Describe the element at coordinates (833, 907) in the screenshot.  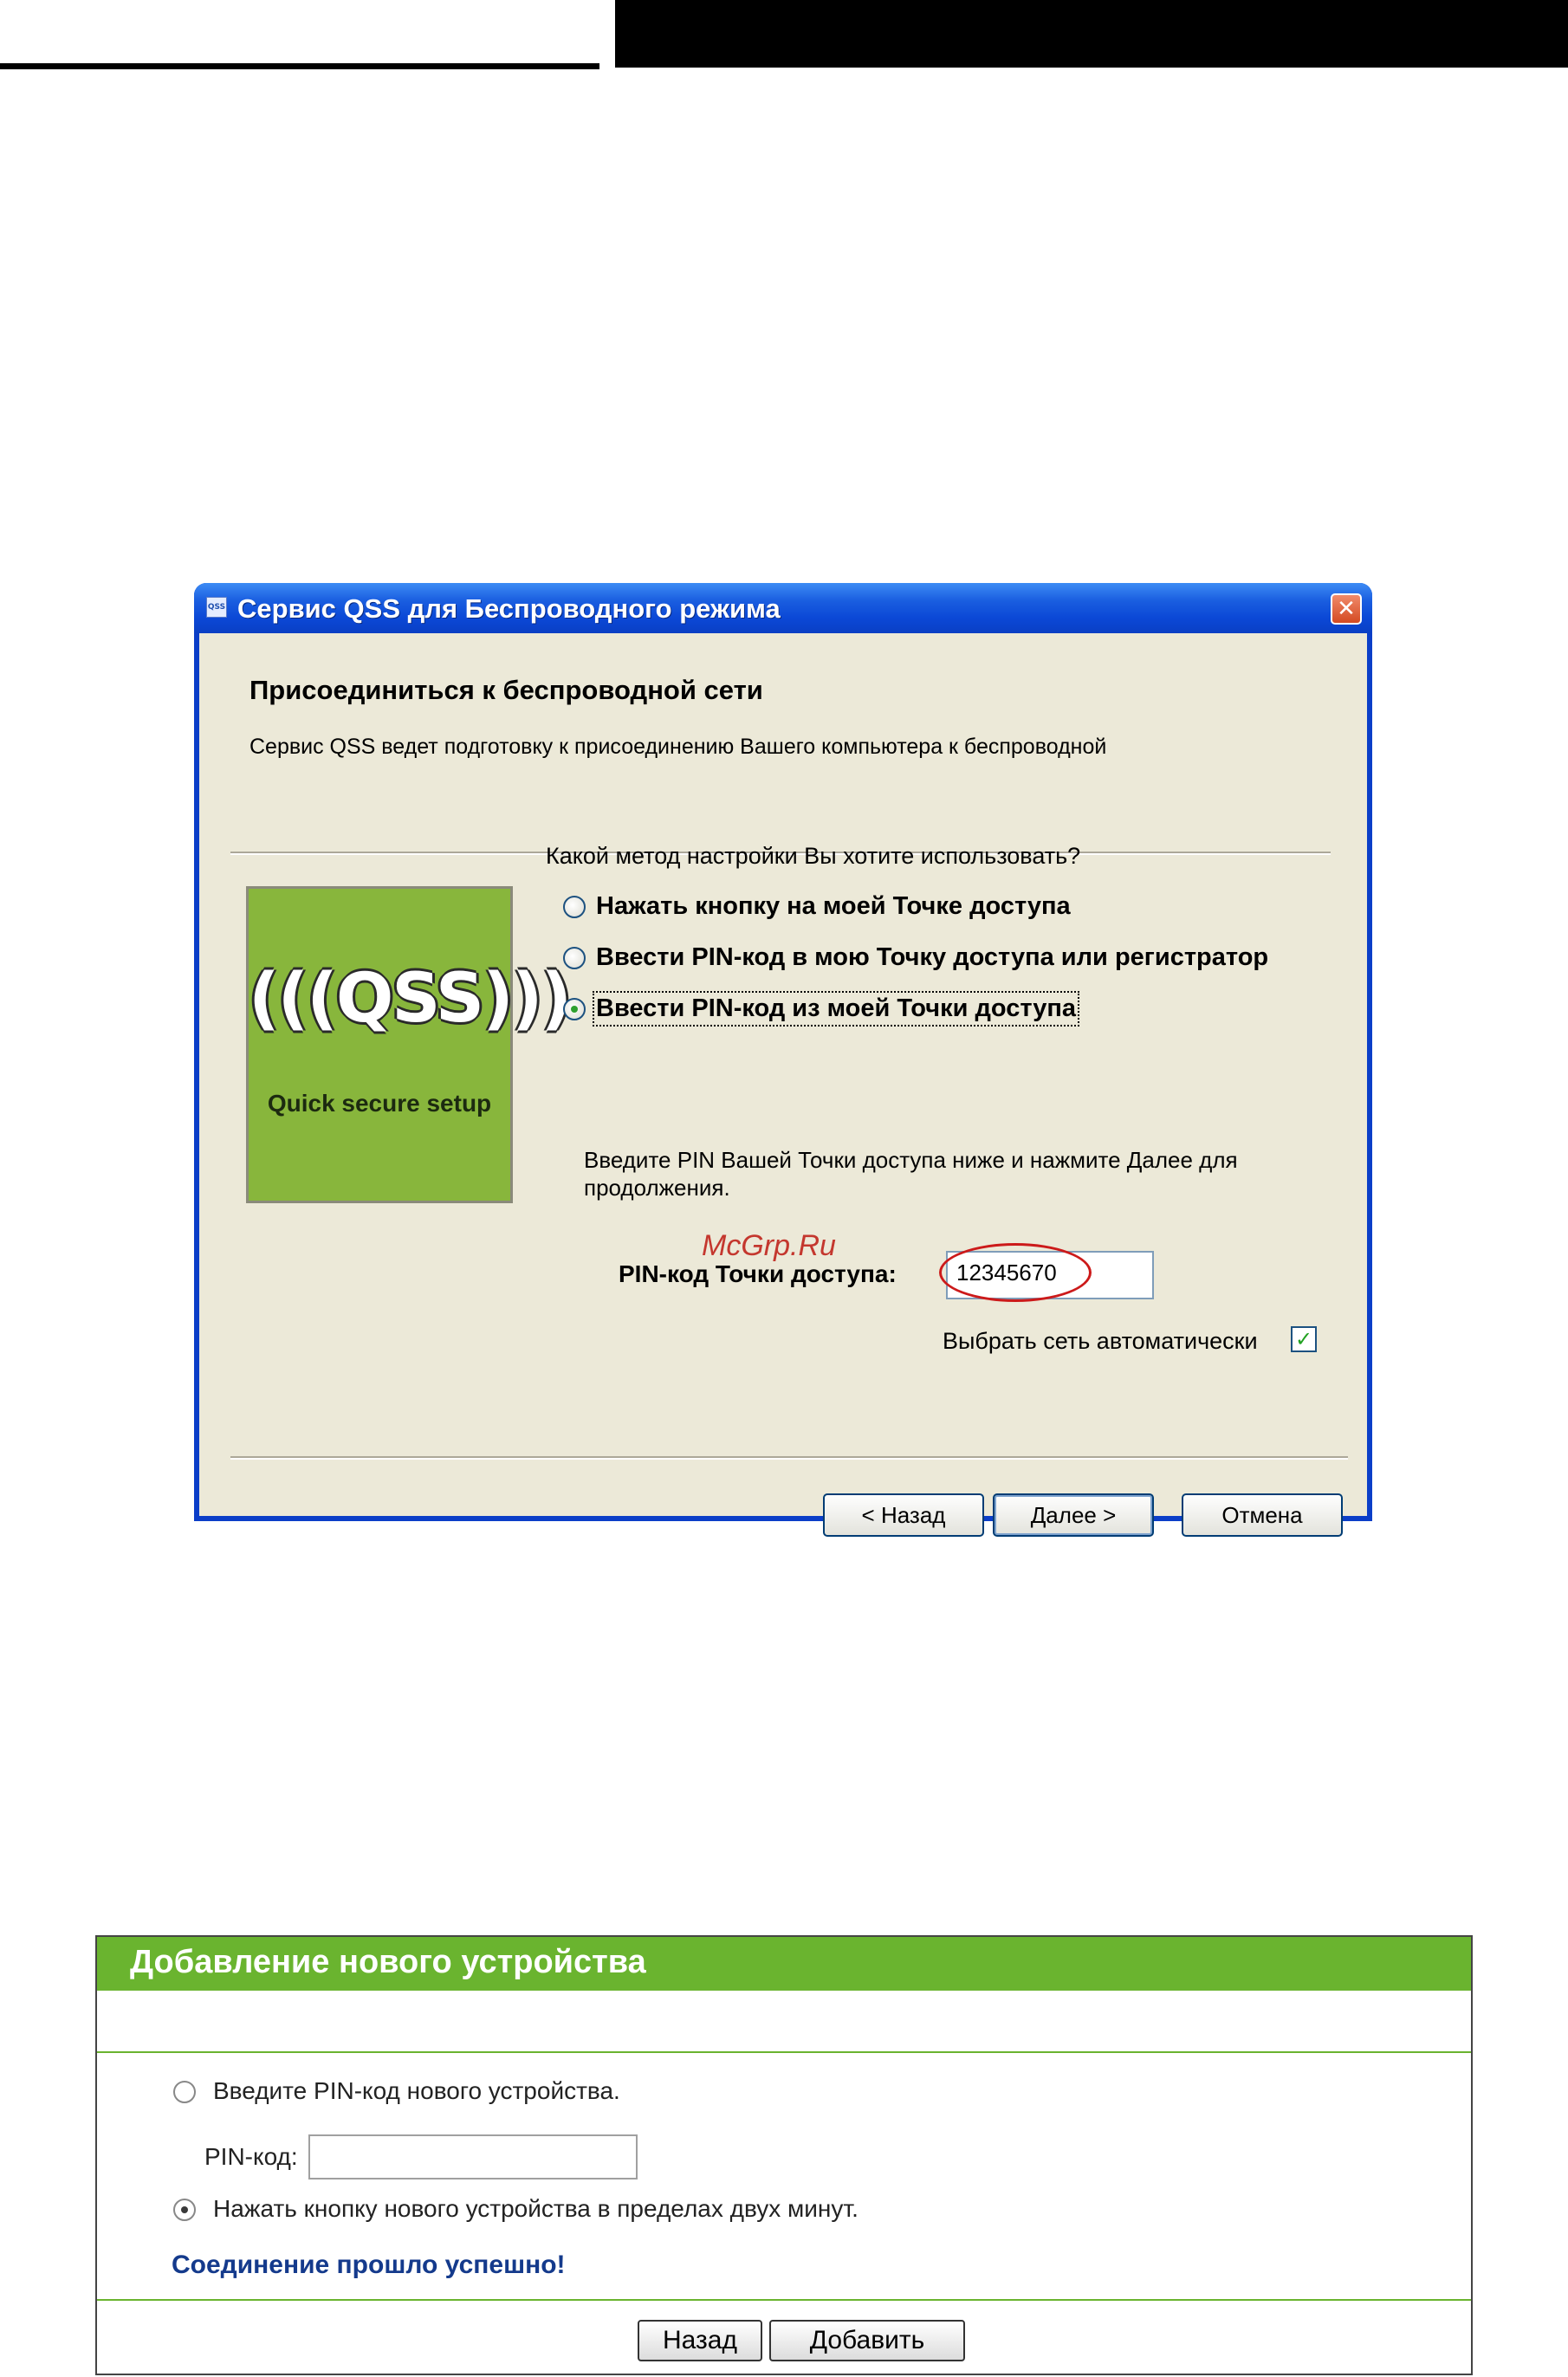
I see `option-push-button-label: Нажать кнопку на моей Точке доступа` at that location.